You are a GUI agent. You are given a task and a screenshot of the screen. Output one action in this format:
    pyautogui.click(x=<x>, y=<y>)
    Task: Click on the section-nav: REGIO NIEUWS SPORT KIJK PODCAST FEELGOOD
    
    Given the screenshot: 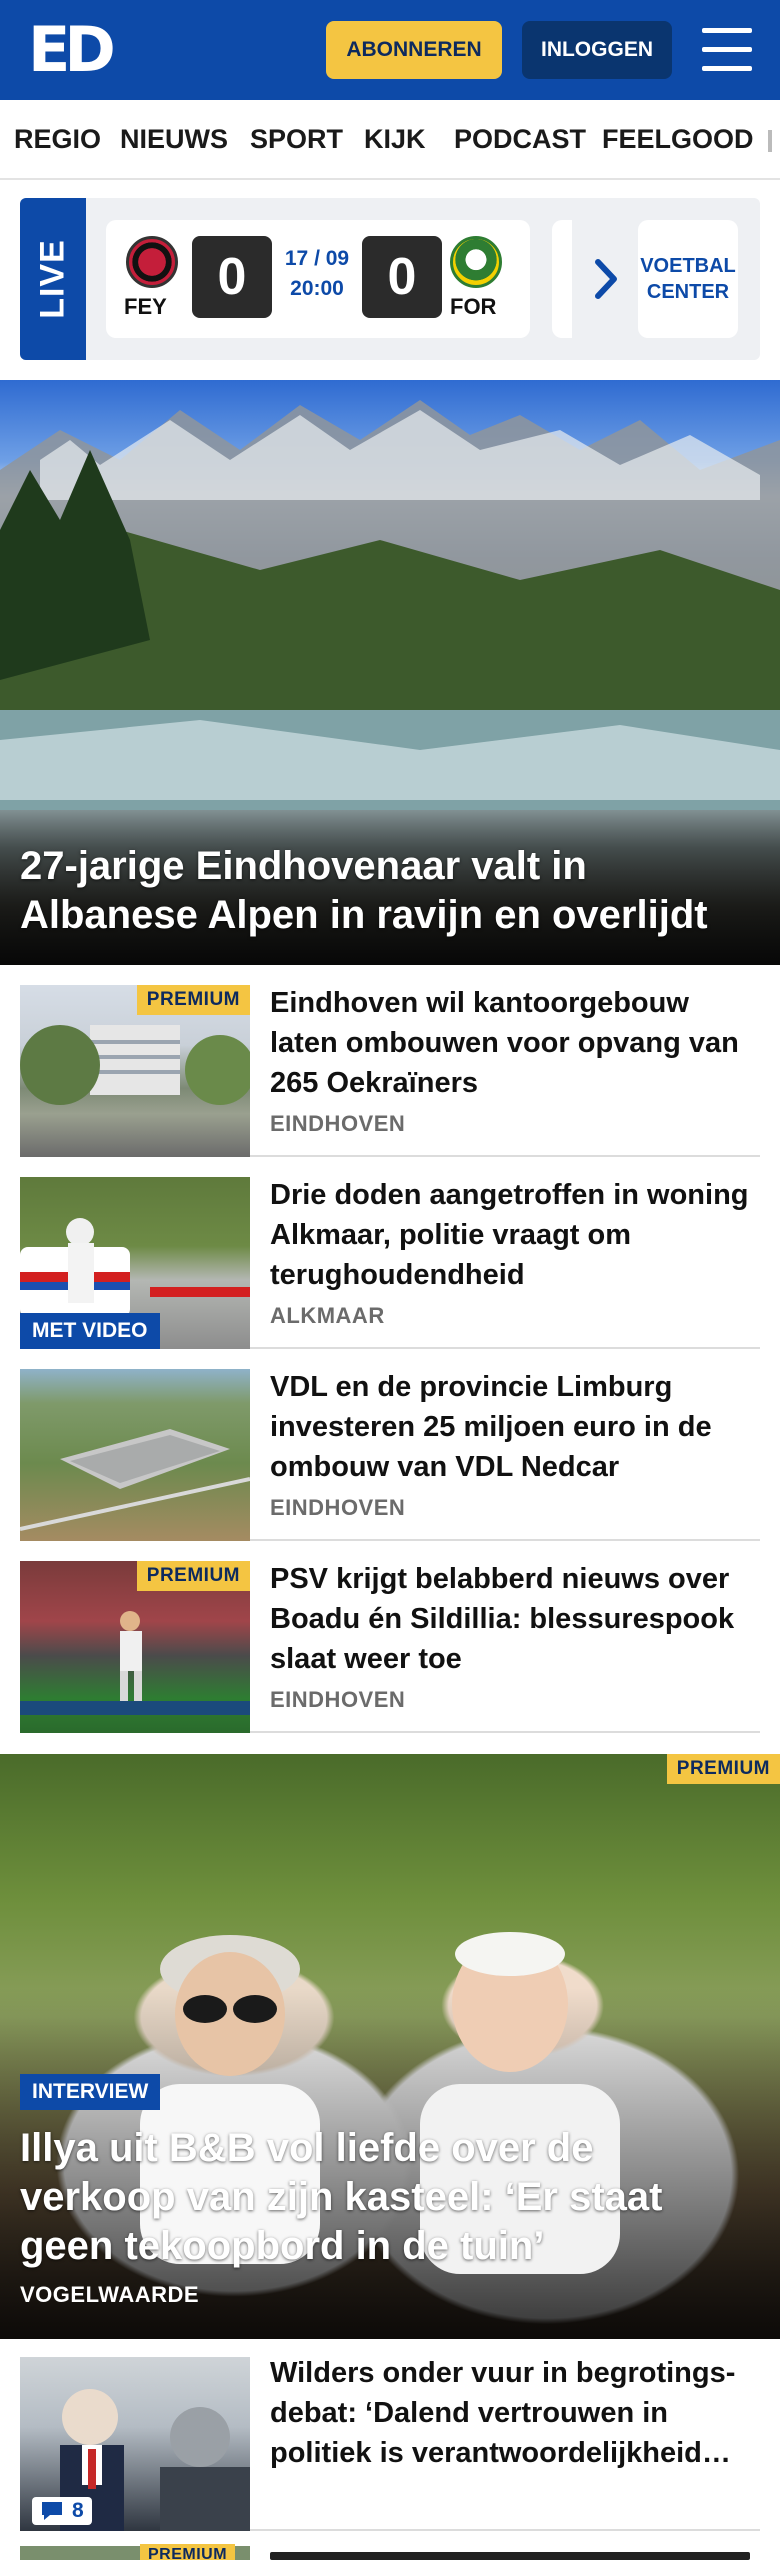 What is the action you would take?
    pyautogui.click(x=390, y=140)
    